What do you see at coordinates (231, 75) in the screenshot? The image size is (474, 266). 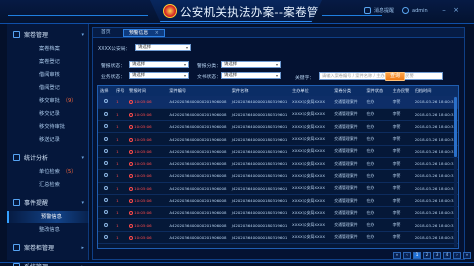 I see `doc-status-value: 请选择` at bounding box center [231, 75].